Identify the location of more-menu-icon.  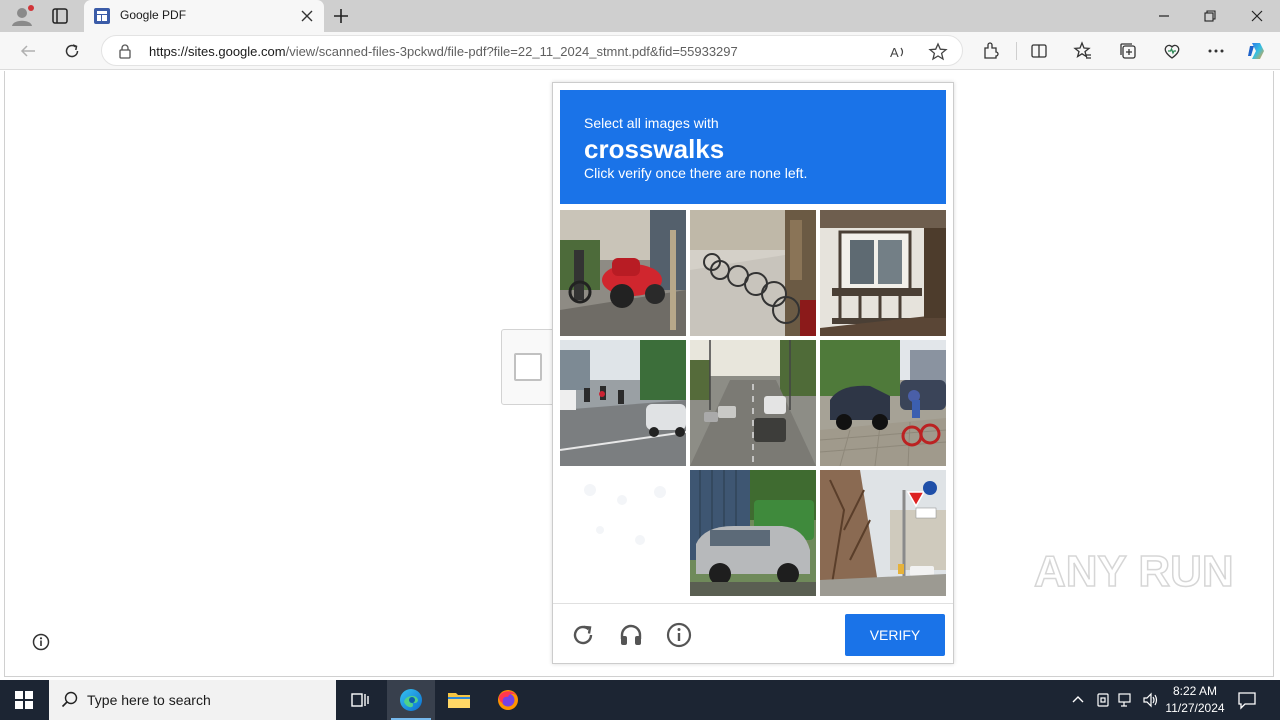
(1216, 51).